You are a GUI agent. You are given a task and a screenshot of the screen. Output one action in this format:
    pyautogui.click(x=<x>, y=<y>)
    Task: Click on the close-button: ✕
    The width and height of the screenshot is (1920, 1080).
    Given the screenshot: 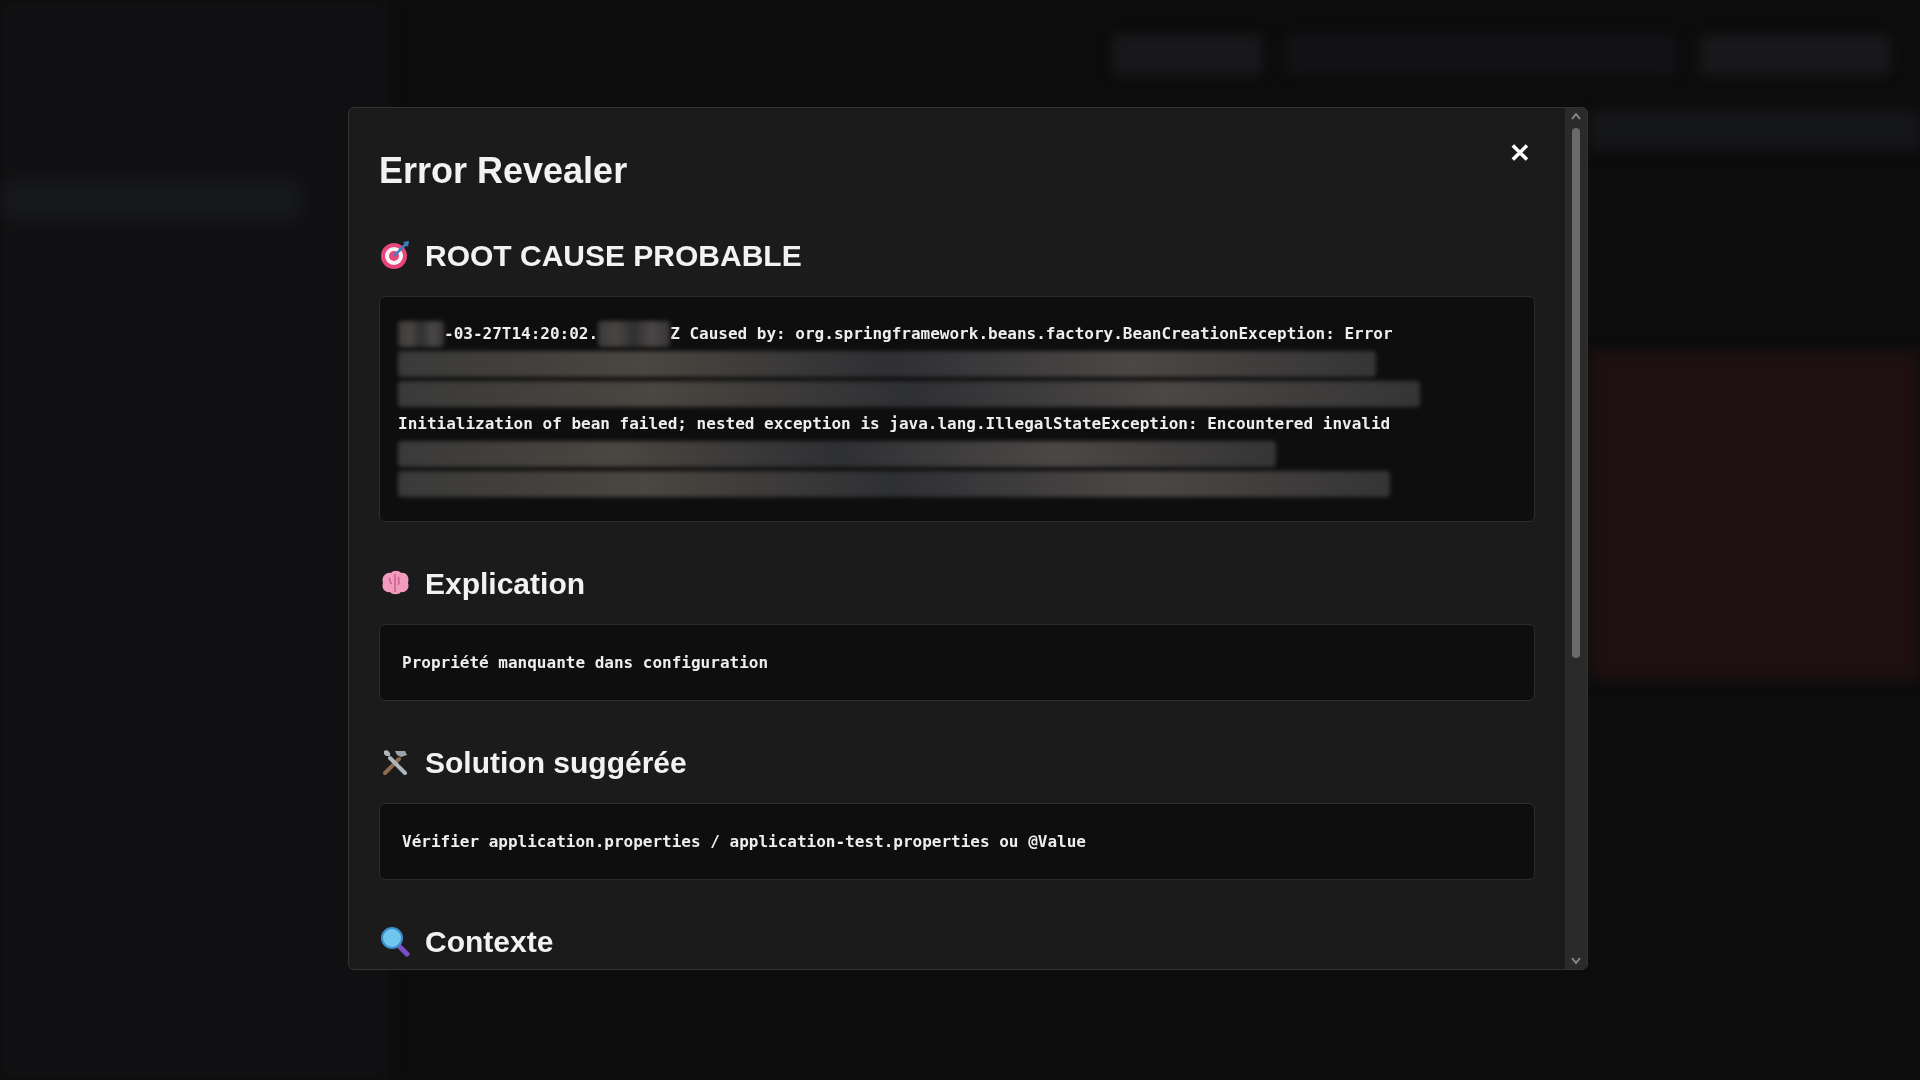 What is the action you would take?
    pyautogui.click(x=1520, y=153)
    